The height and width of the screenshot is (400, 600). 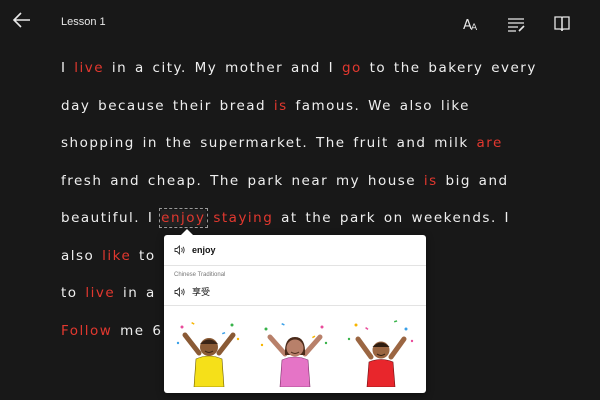 I want to click on highlighted-word: go, so click(x=352, y=68).